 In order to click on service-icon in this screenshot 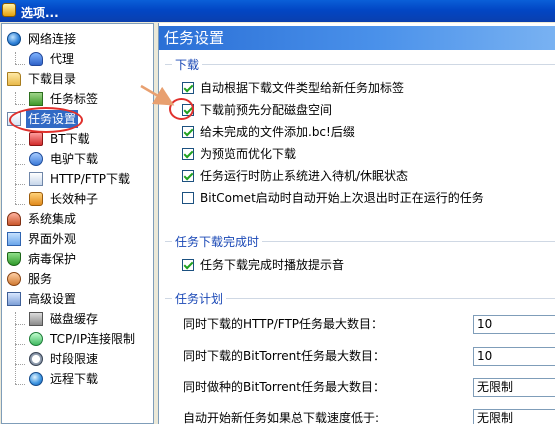, I will do `click(14, 279)`.